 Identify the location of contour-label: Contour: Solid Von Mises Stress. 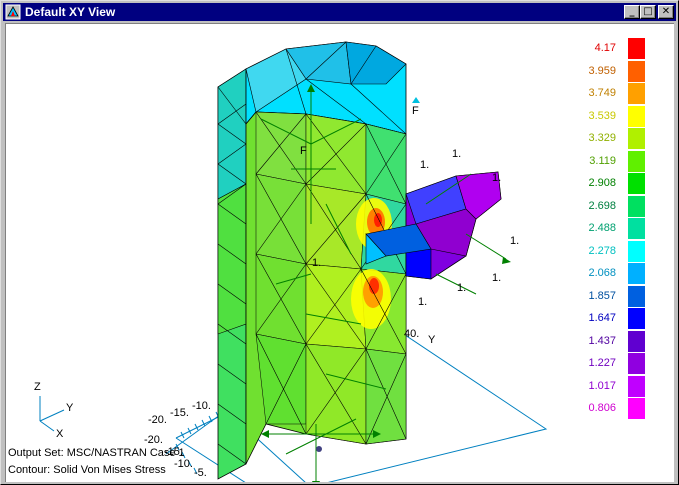
(87, 470).